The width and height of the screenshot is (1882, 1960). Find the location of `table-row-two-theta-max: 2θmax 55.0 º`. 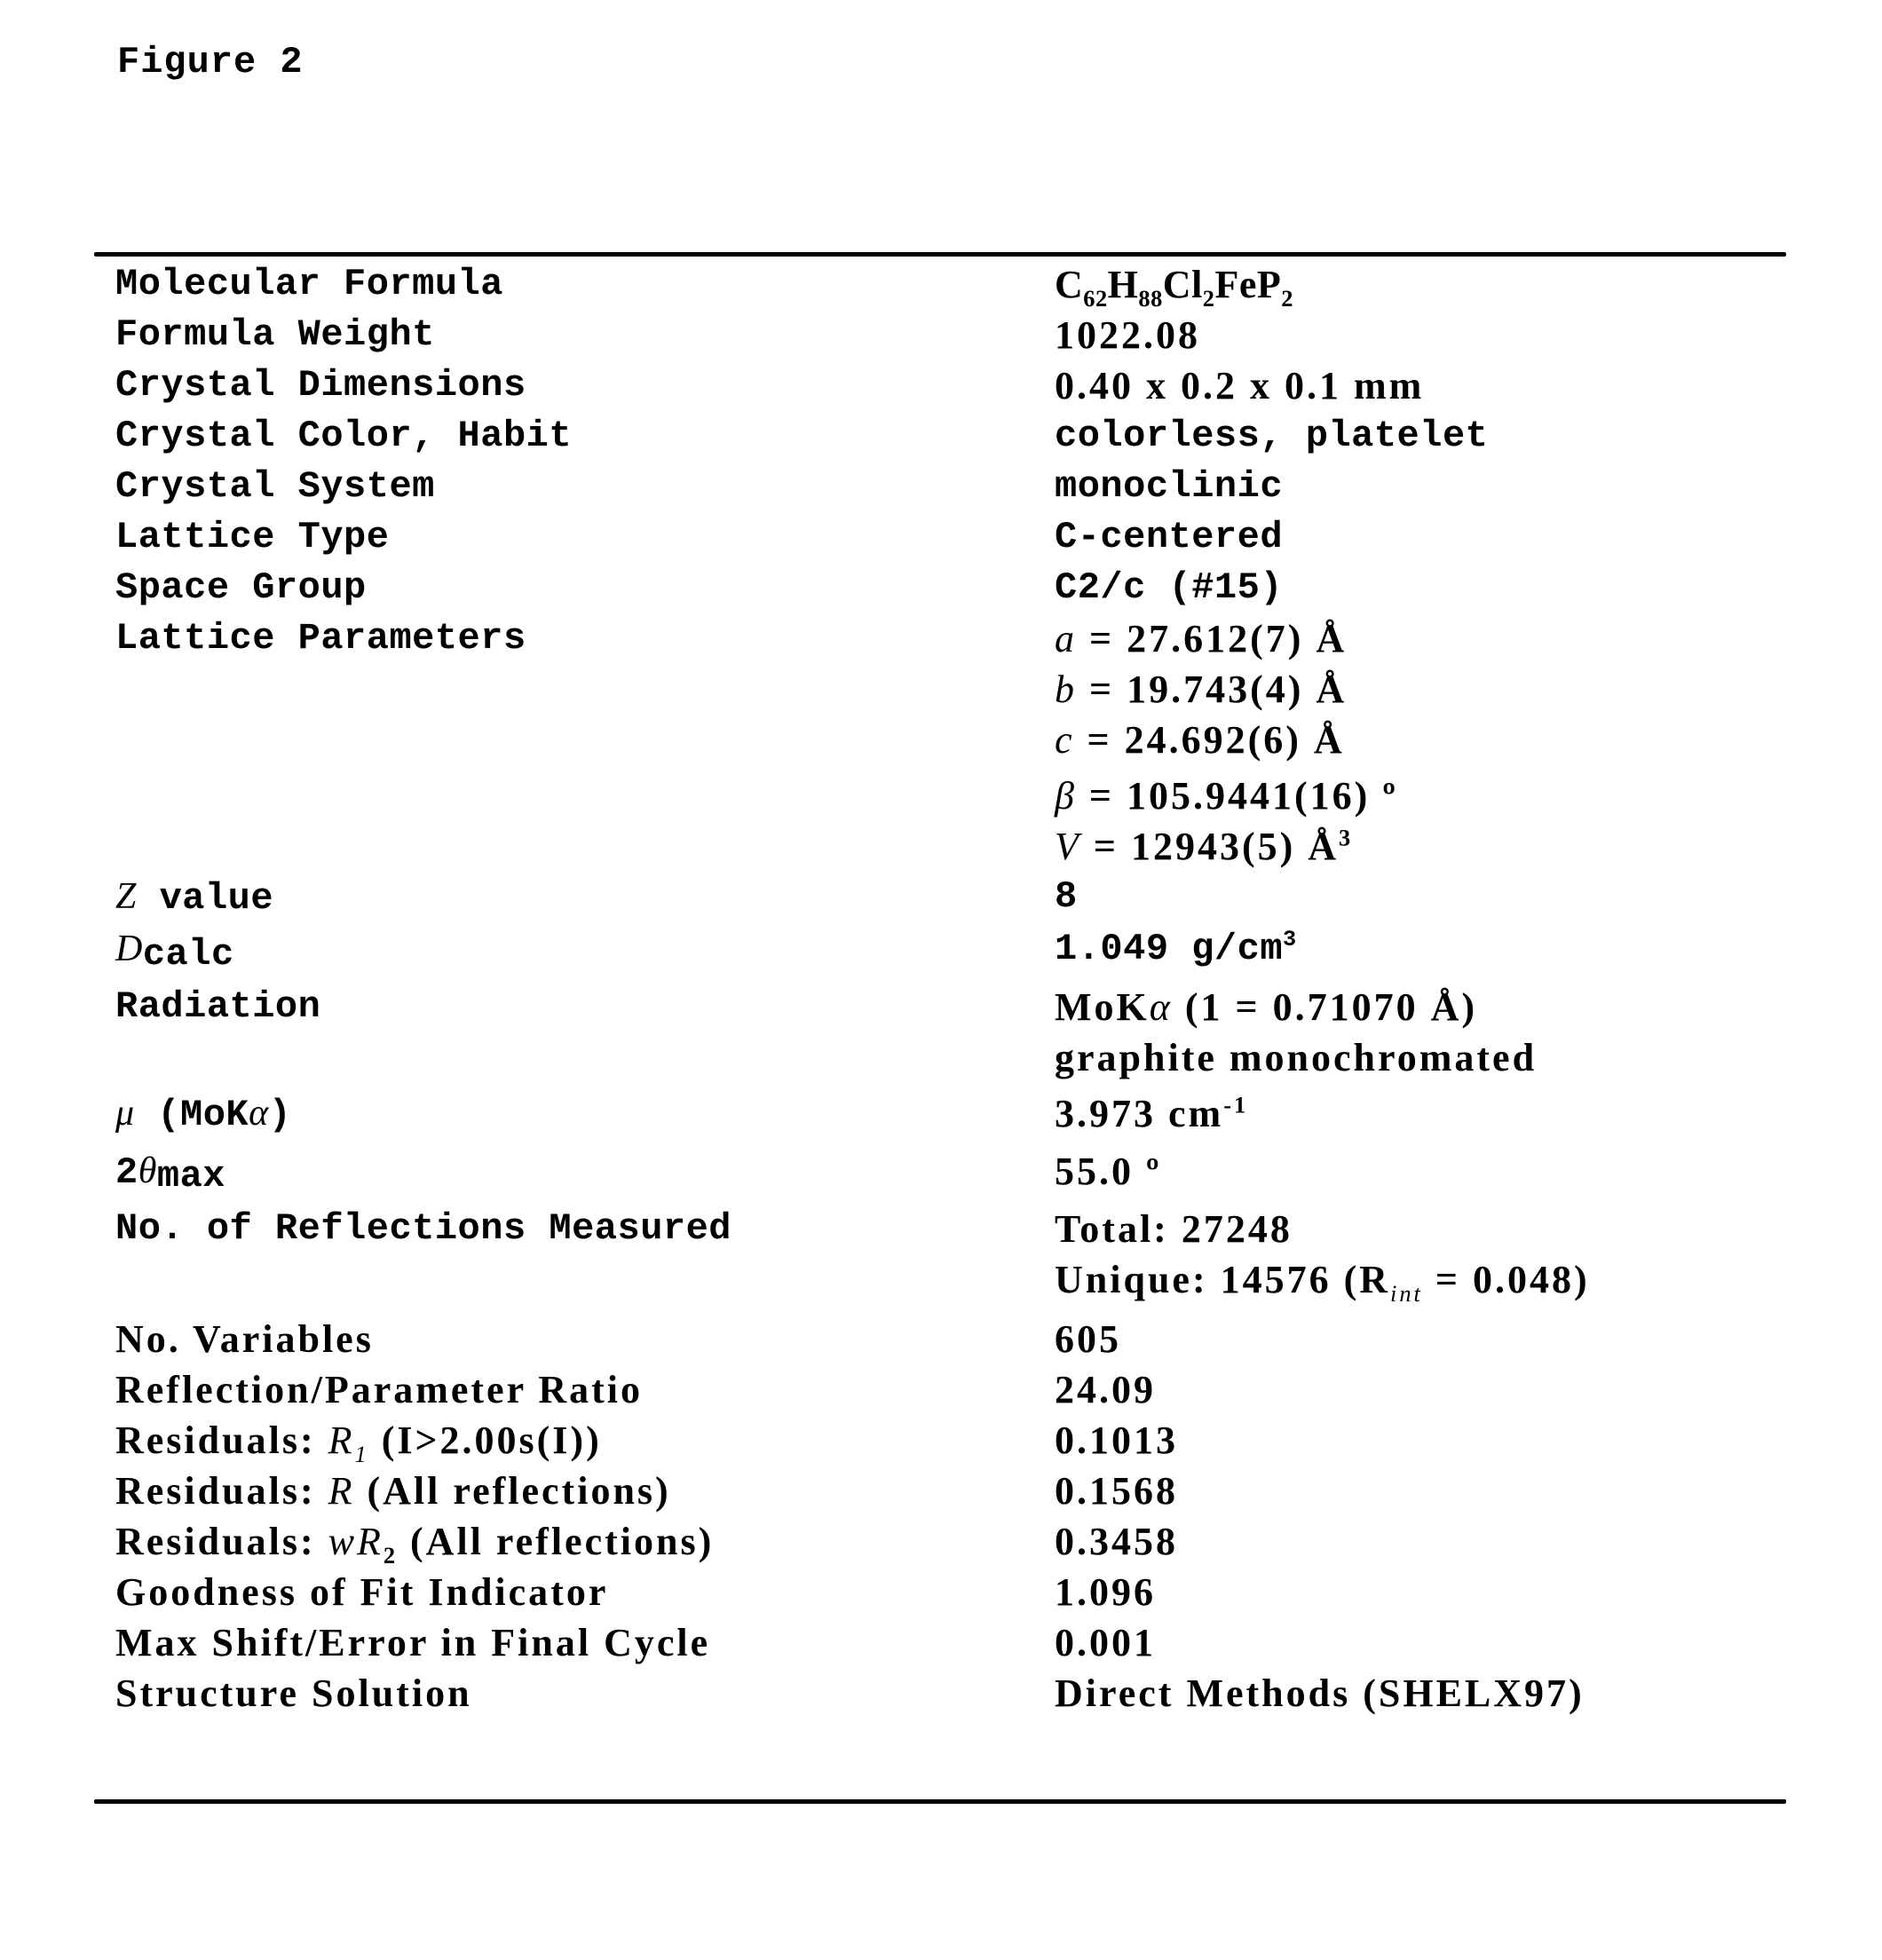

table-row-two-theta-max: 2θmax 55.0 º is located at coordinates (941, 1172).